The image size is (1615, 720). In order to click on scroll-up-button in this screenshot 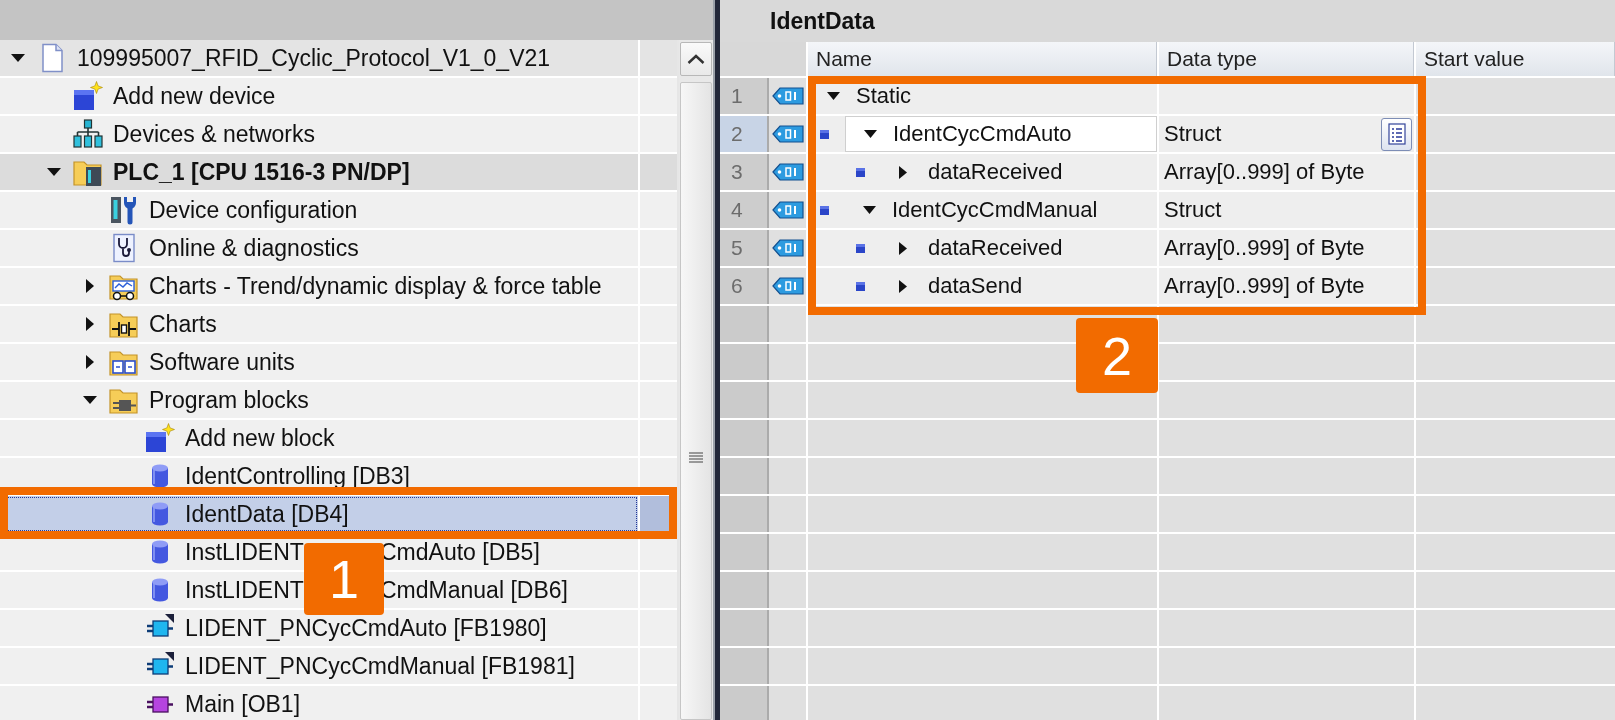, I will do `click(696, 59)`.